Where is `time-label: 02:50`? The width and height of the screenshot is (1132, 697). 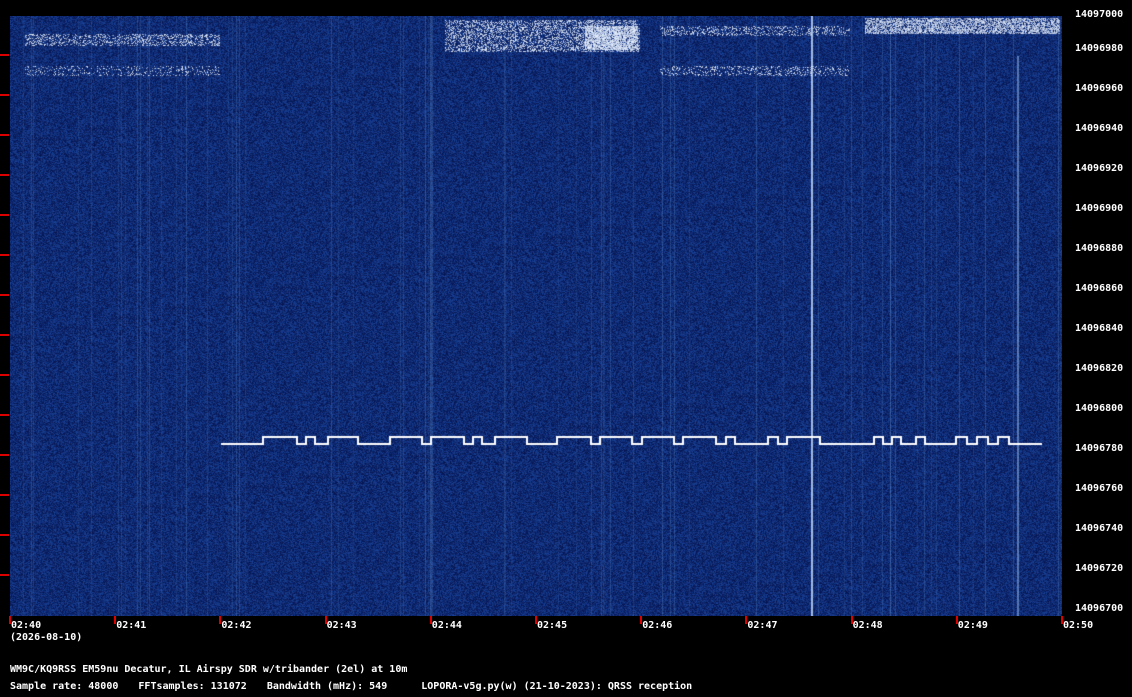 time-label: 02:50 is located at coordinates (1078, 625).